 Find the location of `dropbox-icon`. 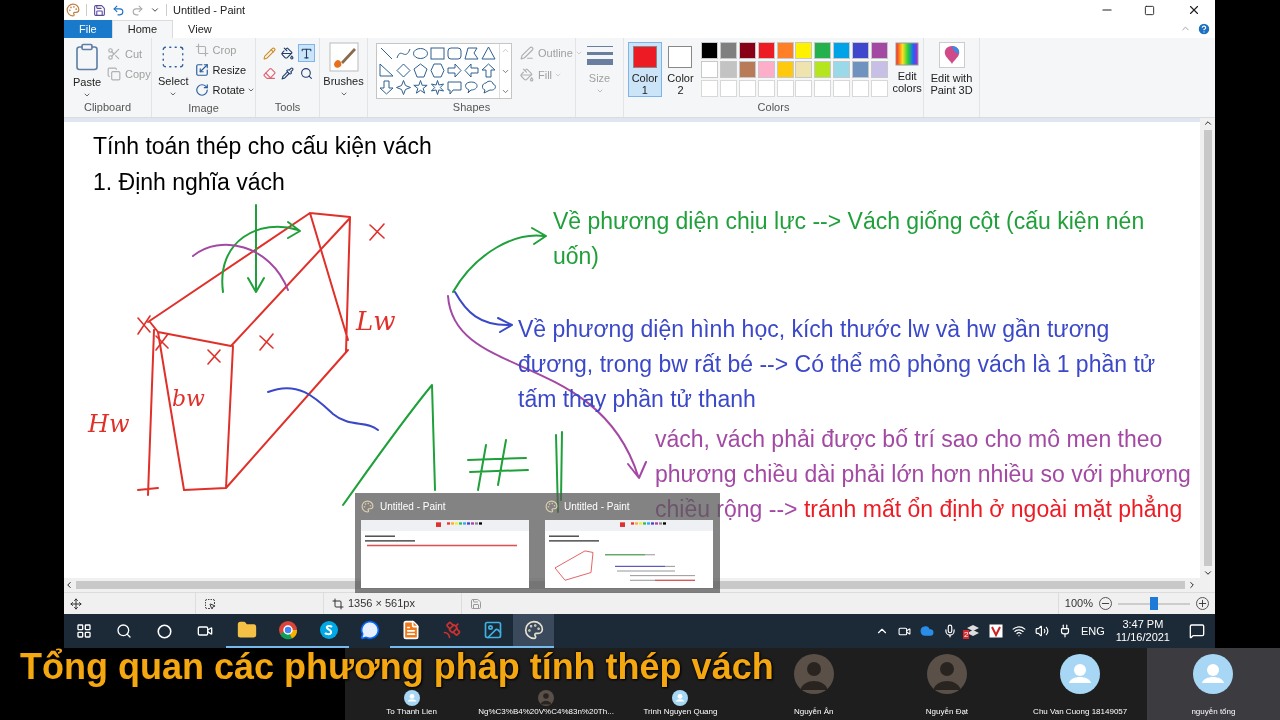

dropbox-icon is located at coordinates (972, 631).